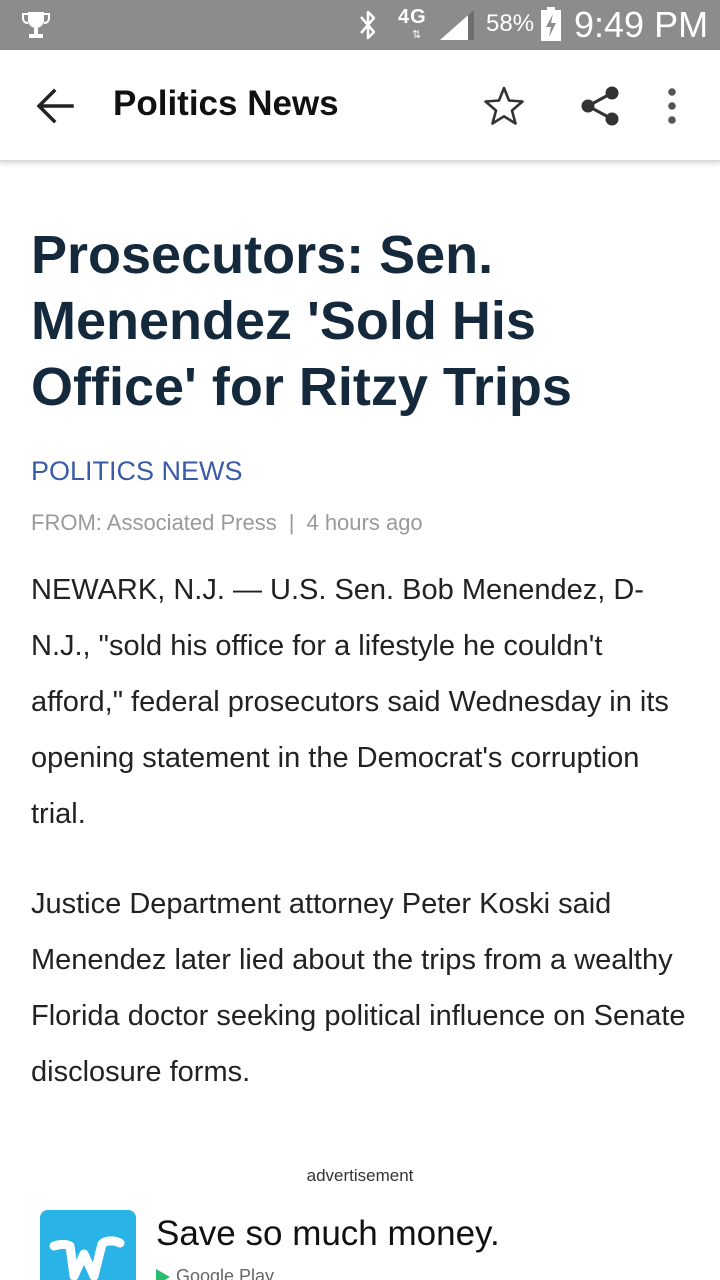 The image size is (720, 1280). What do you see at coordinates (417, 35) in the screenshot?
I see `data-activity-icon: ⇅` at bounding box center [417, 35].